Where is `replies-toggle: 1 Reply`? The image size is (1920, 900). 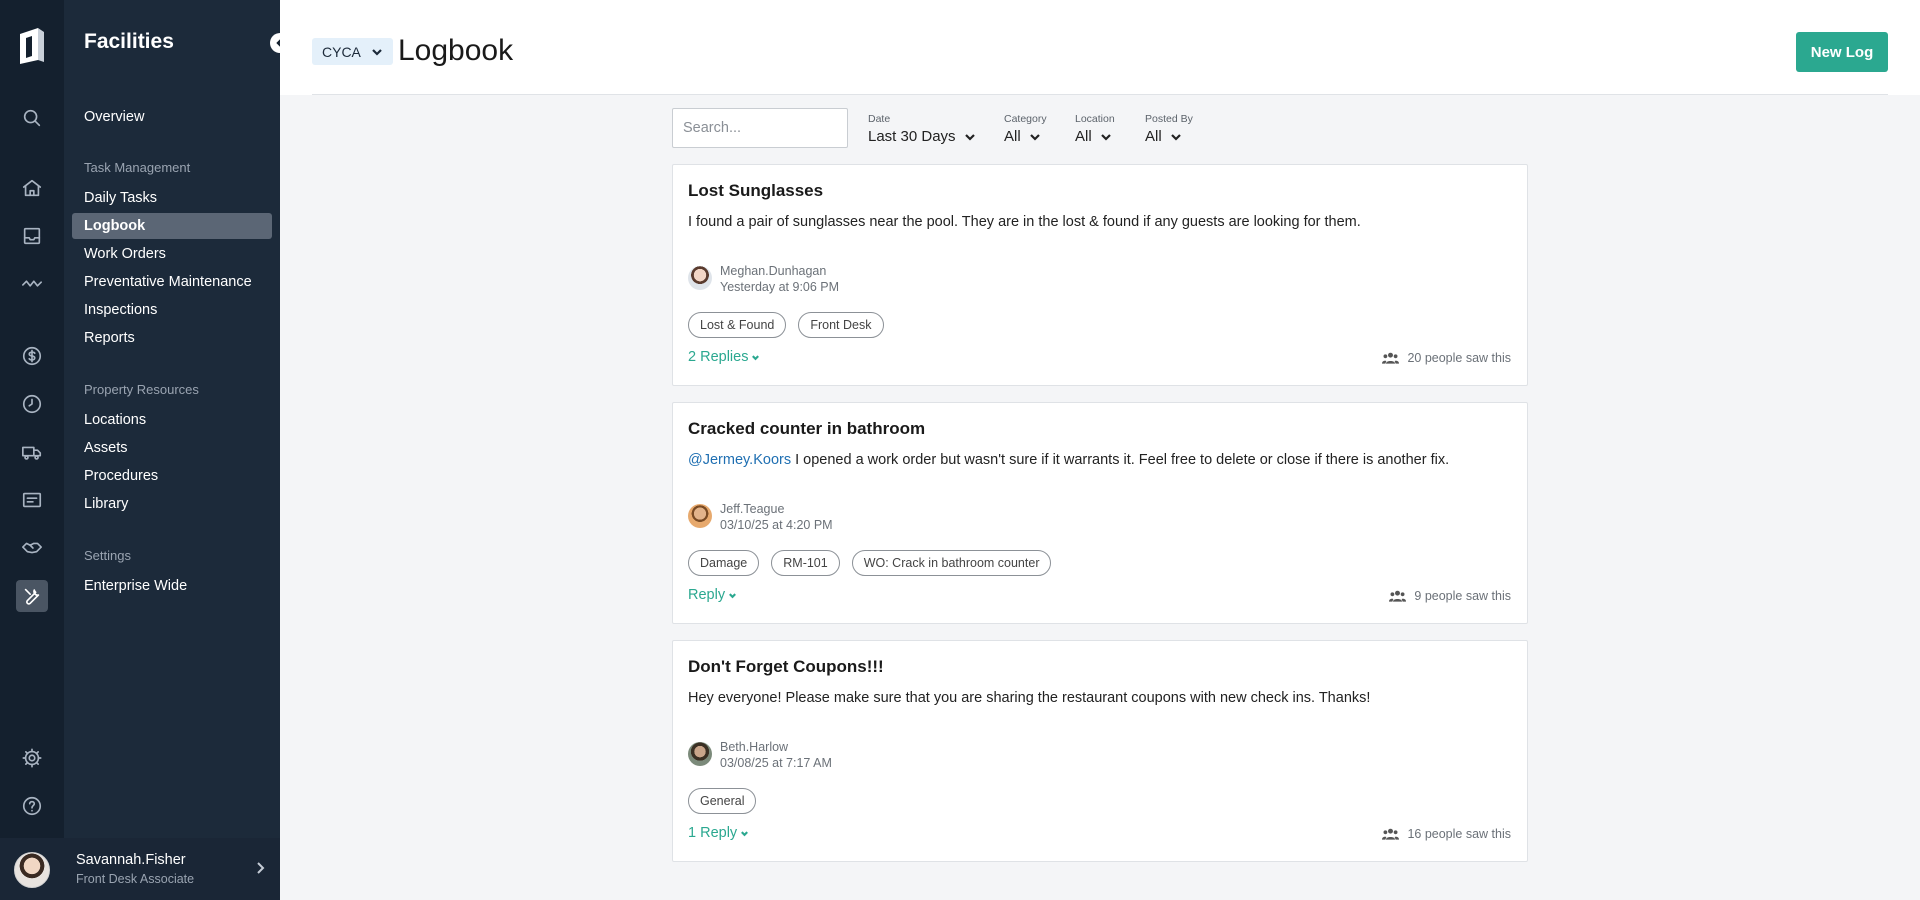
replies-toggle: 1 Reply is located at coordinates (718, 833).